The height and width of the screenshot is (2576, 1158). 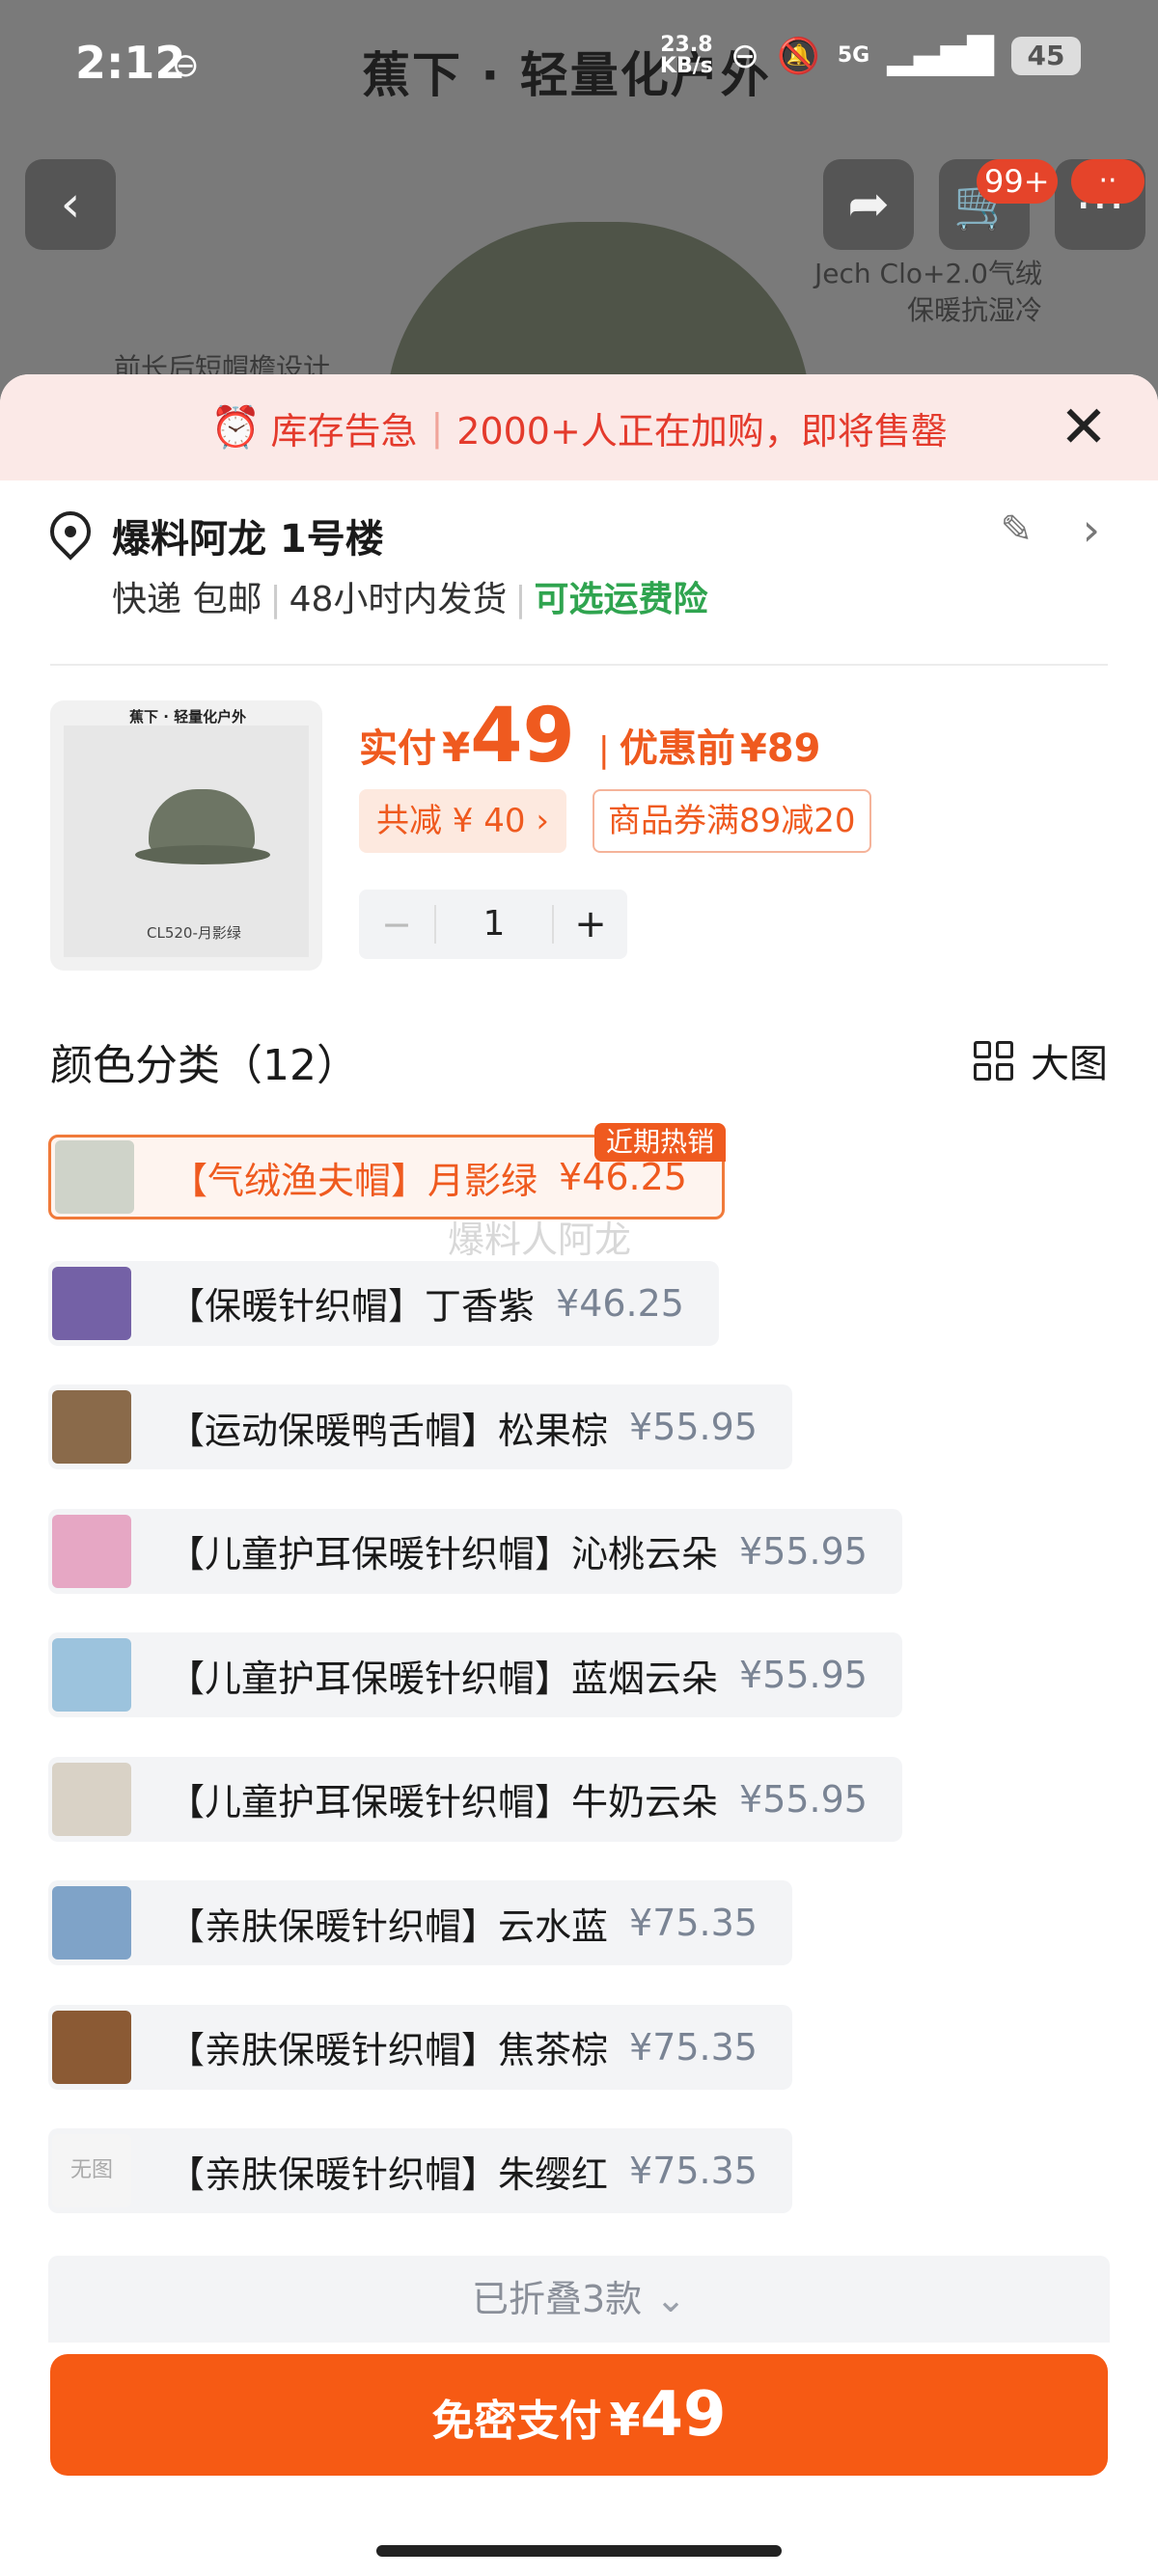 What do you see at coordinates (354, 1180) in the screenshot?
I see `variant-name: 【气绒渔夫帽】月影绿` at bounding box center [354, 1180].